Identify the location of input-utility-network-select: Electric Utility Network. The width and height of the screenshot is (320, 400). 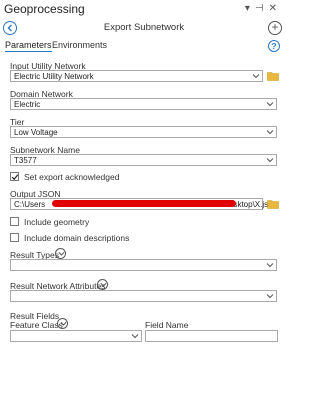
(136, 76).